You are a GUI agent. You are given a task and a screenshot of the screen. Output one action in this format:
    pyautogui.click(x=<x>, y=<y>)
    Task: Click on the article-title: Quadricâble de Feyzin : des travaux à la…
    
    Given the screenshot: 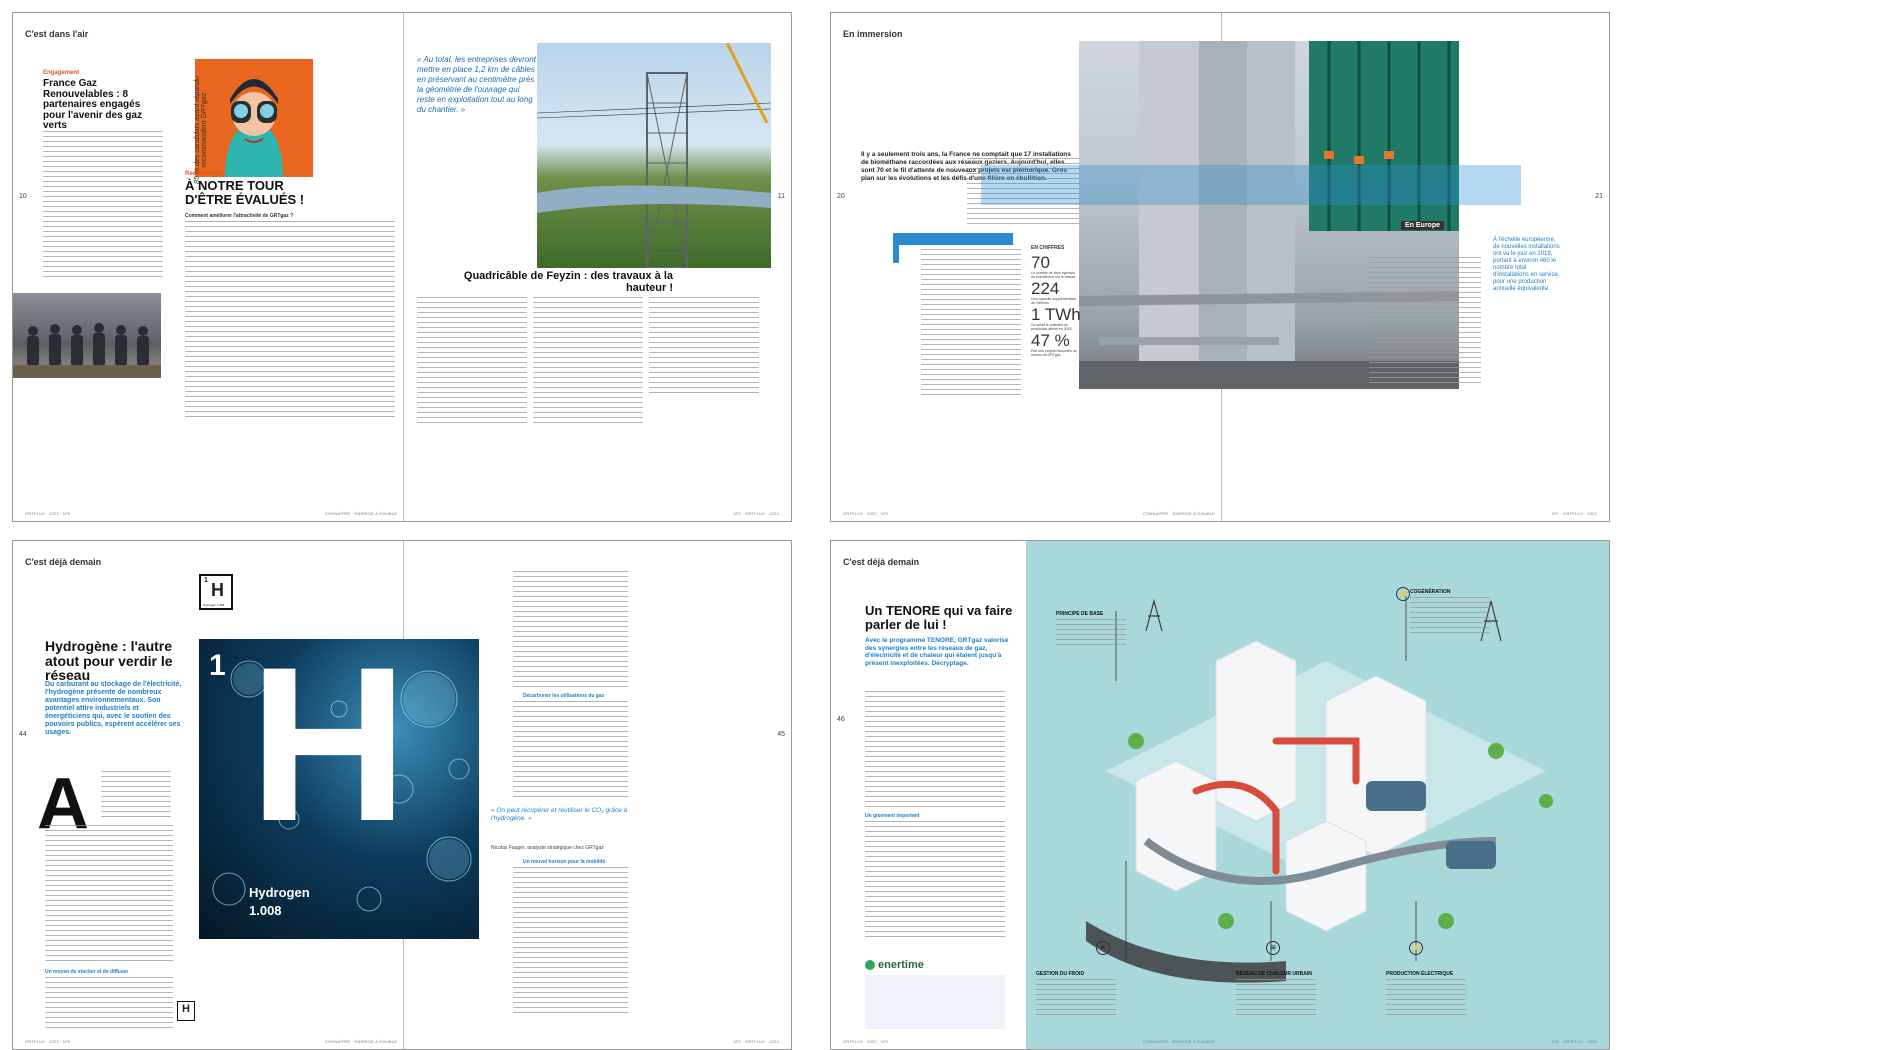 What is the action you would take?
    pyautogui.click(x=568, y=282)
    